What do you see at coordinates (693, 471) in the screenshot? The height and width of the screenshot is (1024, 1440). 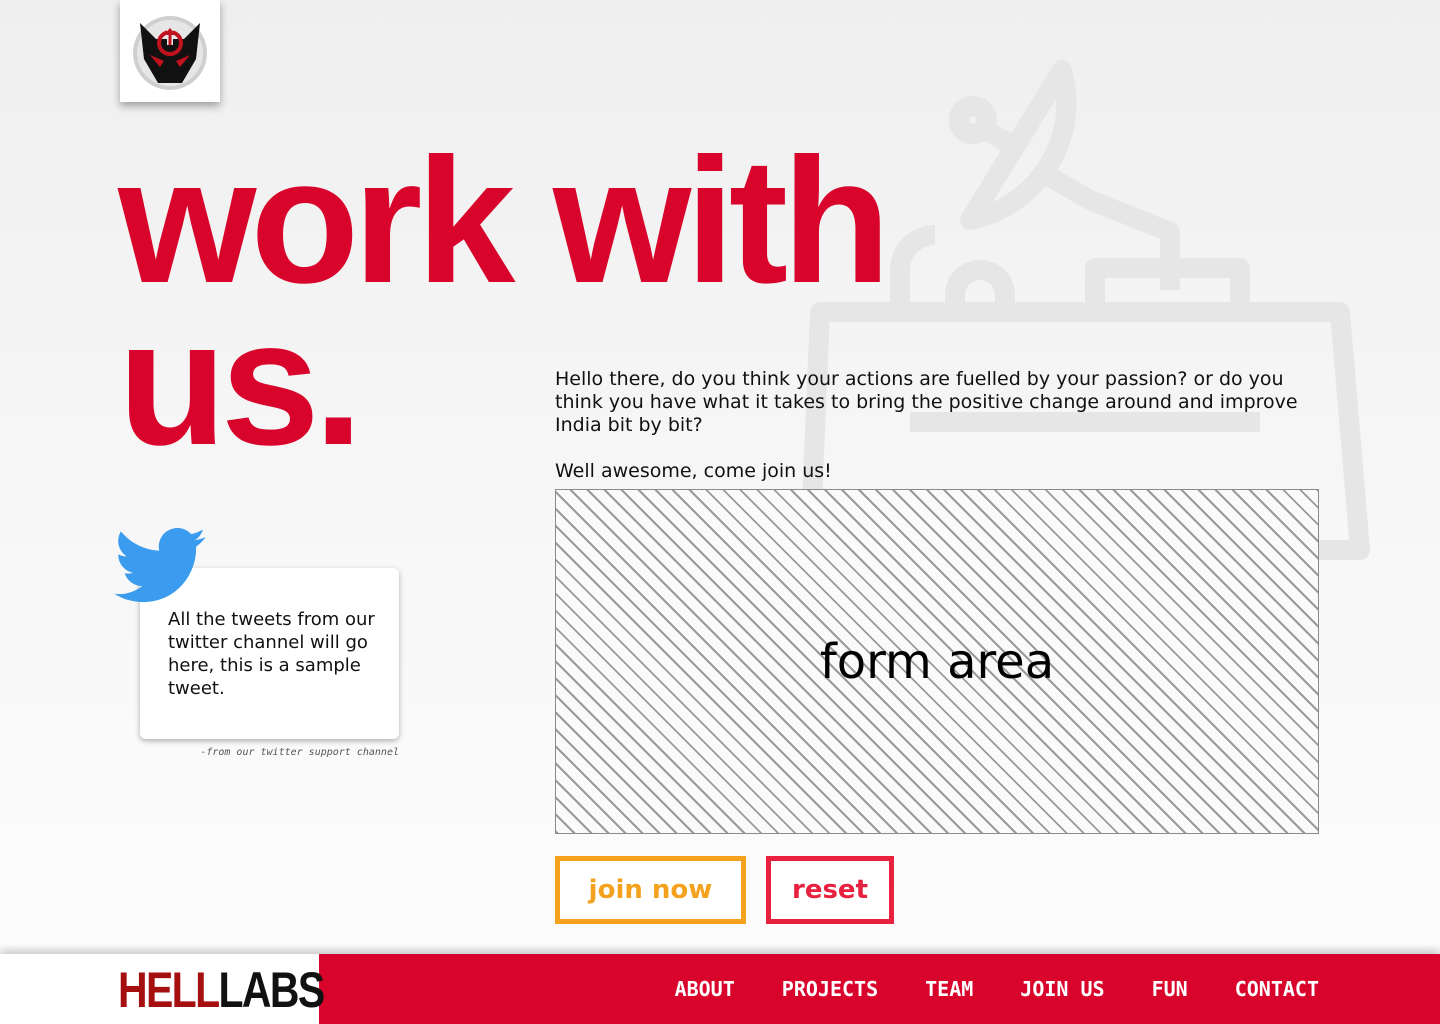 I see `intro-cta-text: Well awesome, come join us!` at bounding box center [693, 471].